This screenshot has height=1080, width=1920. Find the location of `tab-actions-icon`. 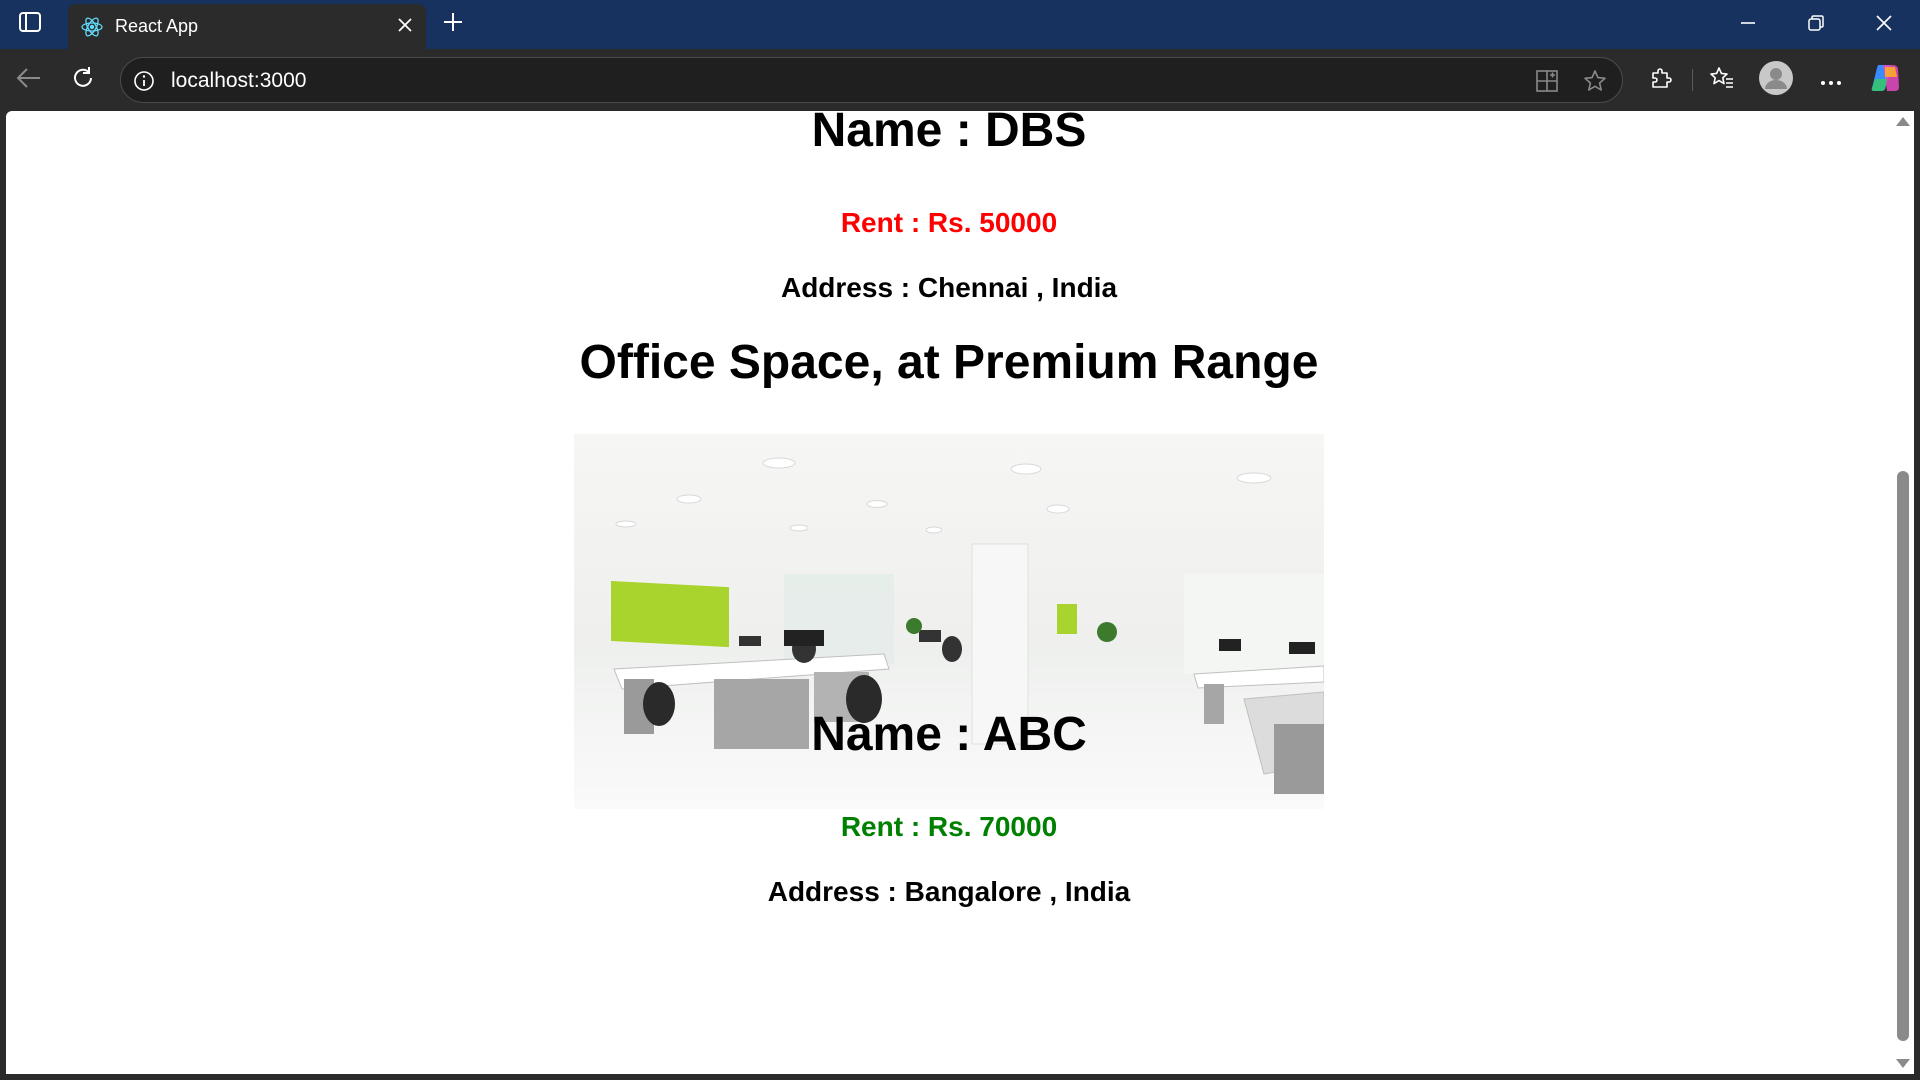

tab-actions-icon is located at coordinates (30, 24).